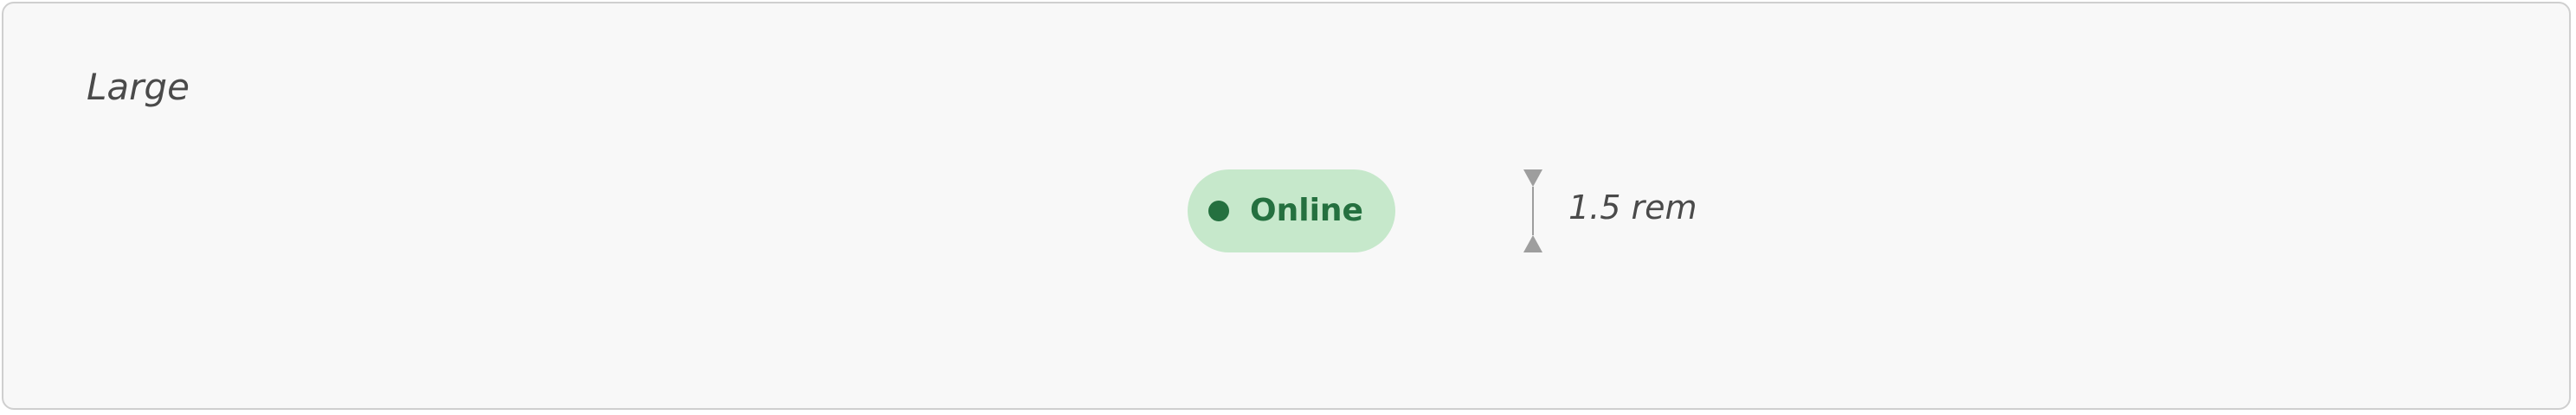  What do you see at coordinates (1632, 207) in the screenshot?
I see `height-measure-label: 1.5 rem` at bounding box center [1632, 207].